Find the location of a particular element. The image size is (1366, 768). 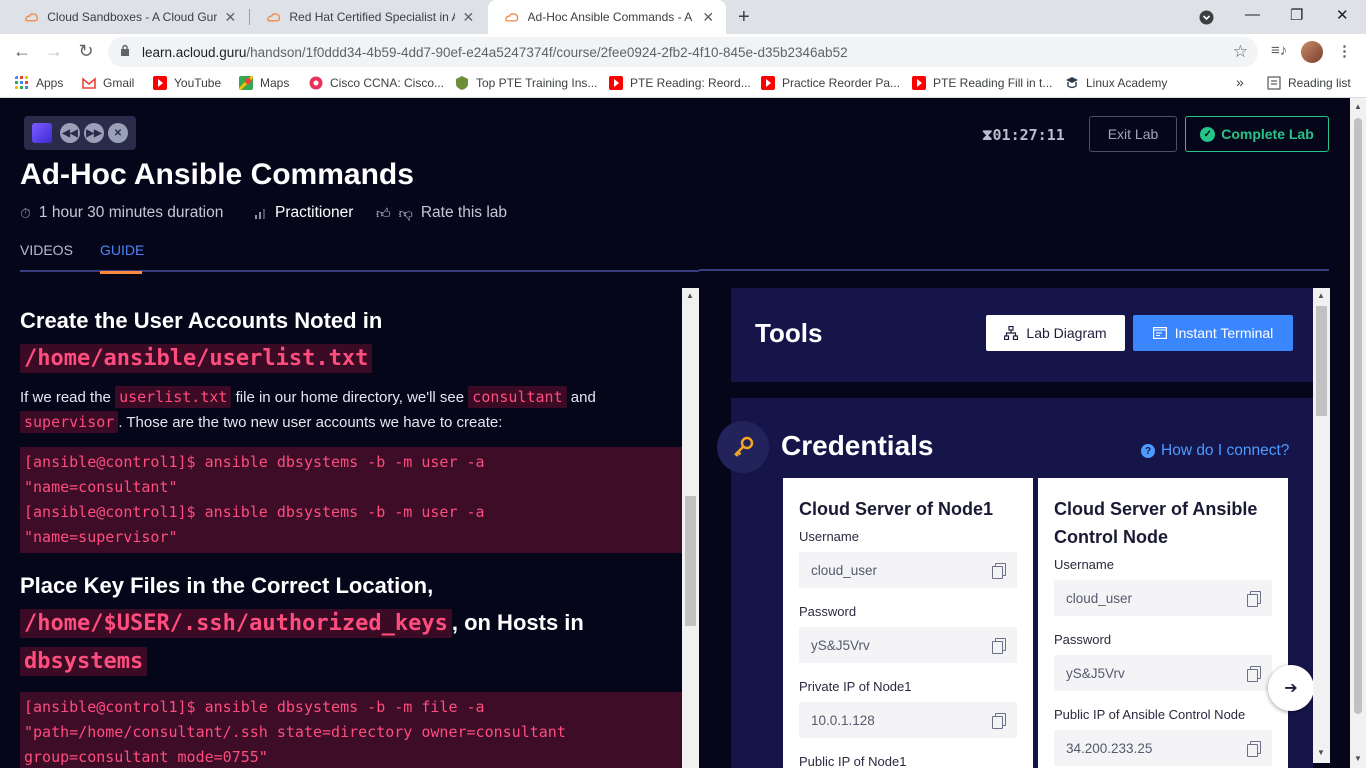

lab-timer: ⧗01:27:11 is located at coordinates (1023, 135).